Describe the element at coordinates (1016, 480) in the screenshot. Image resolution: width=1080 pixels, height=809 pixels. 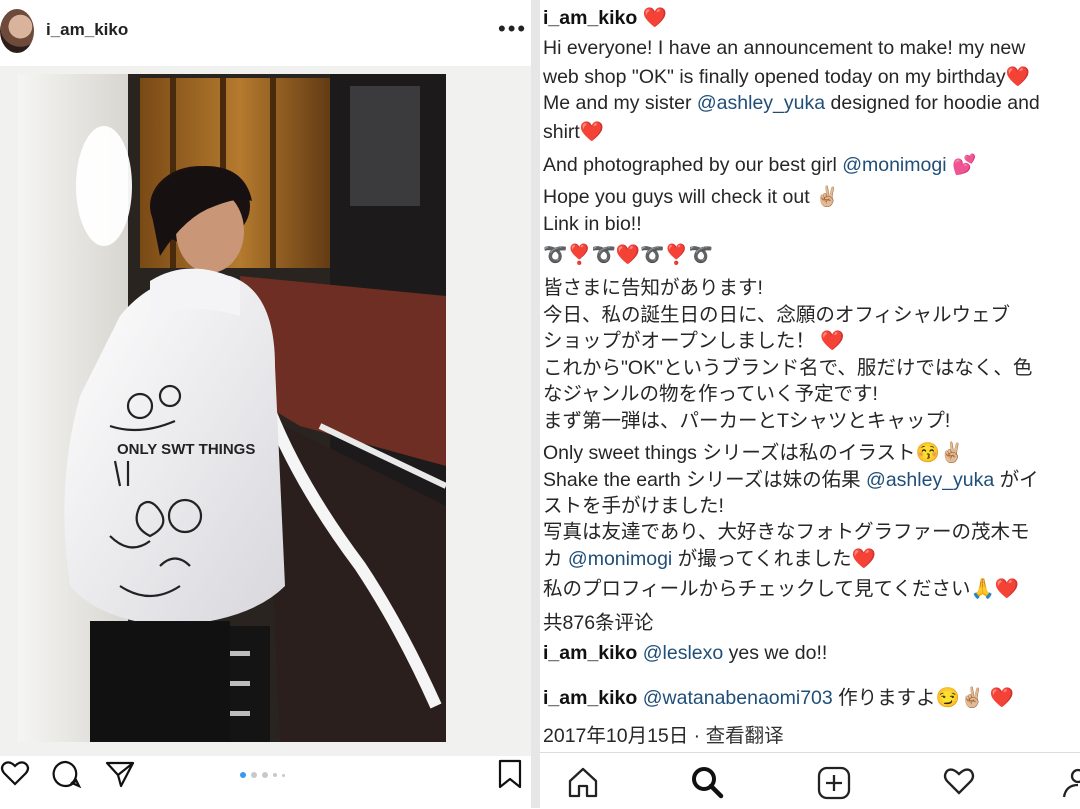
I see `caption-line: がイ` at that location.